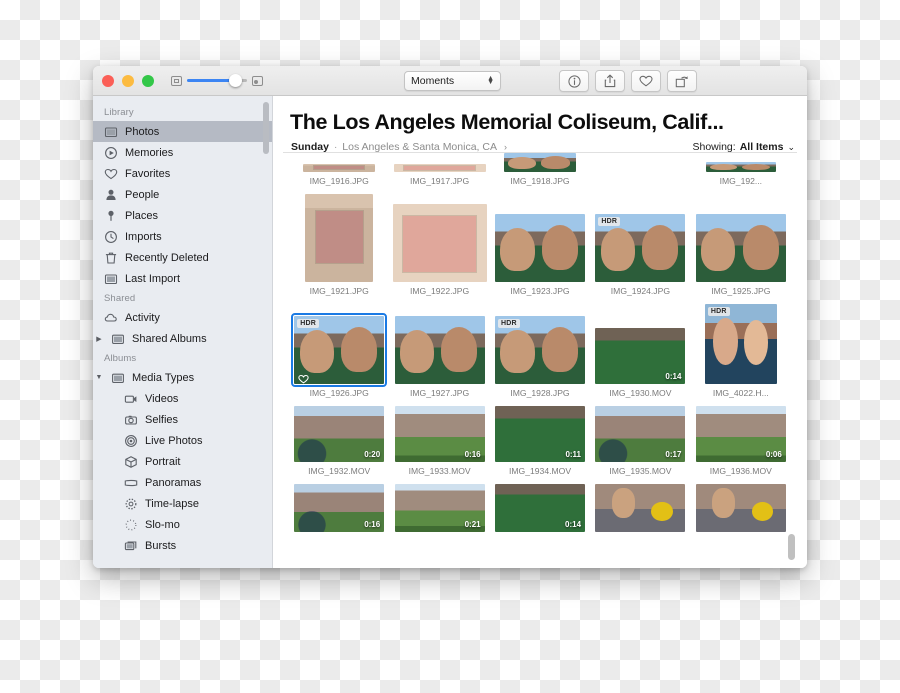  Describe the element at coordinates (99, 339) in the screenshot. I see `disclosure-collapsed-icon: ▶` at that location.